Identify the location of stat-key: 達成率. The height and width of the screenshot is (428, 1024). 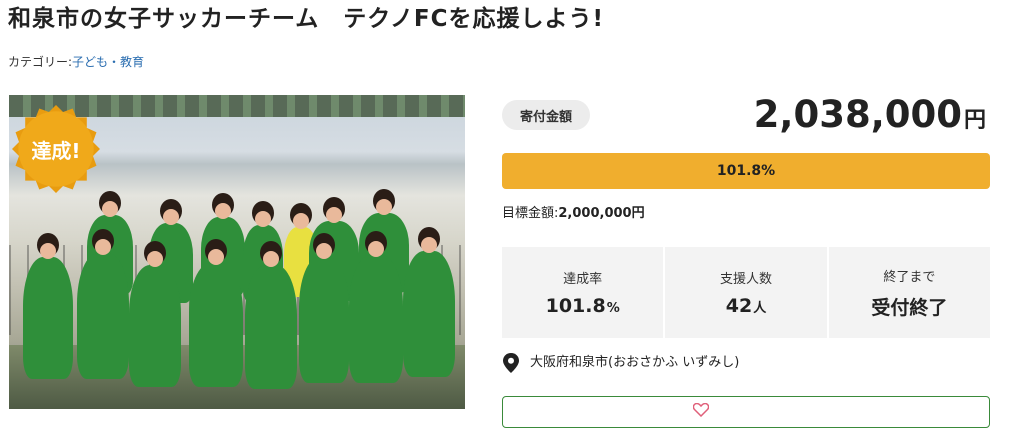
(583, 279).